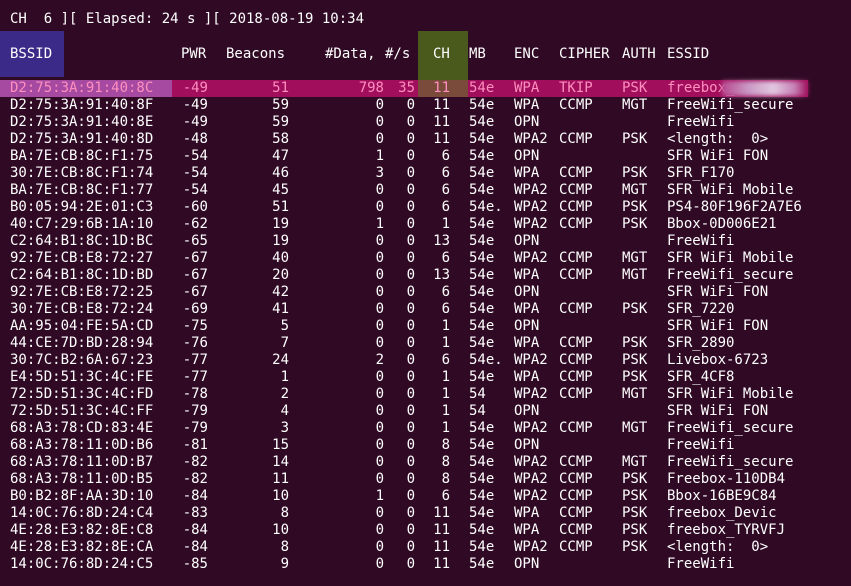  Describe the element at coordinates (82, 394) in the screenshot. I see `bssid-cell: 72:5D:51:3C:4C:FD` at that location.